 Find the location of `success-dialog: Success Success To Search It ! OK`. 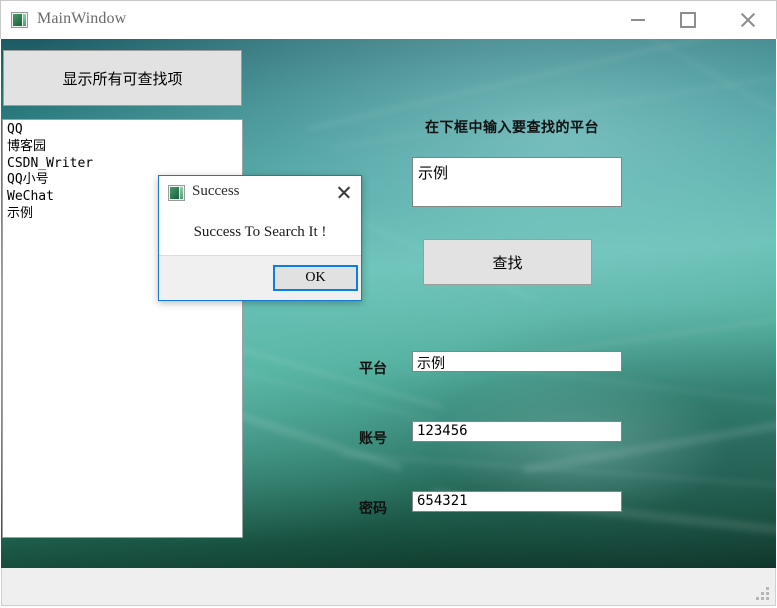

success-dialog: Success Success To Search It ! OK is located at coordinates (260, 238).